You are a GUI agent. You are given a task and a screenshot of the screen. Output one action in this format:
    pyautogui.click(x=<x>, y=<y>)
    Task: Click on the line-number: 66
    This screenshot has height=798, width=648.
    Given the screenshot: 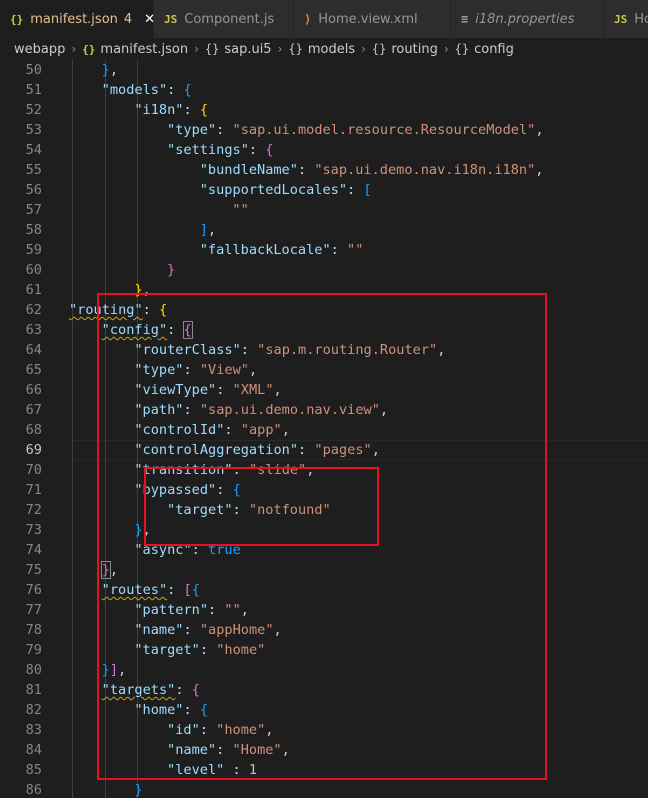 What is the action you would take?
    pyautogui.click(x=33, y=390)
    